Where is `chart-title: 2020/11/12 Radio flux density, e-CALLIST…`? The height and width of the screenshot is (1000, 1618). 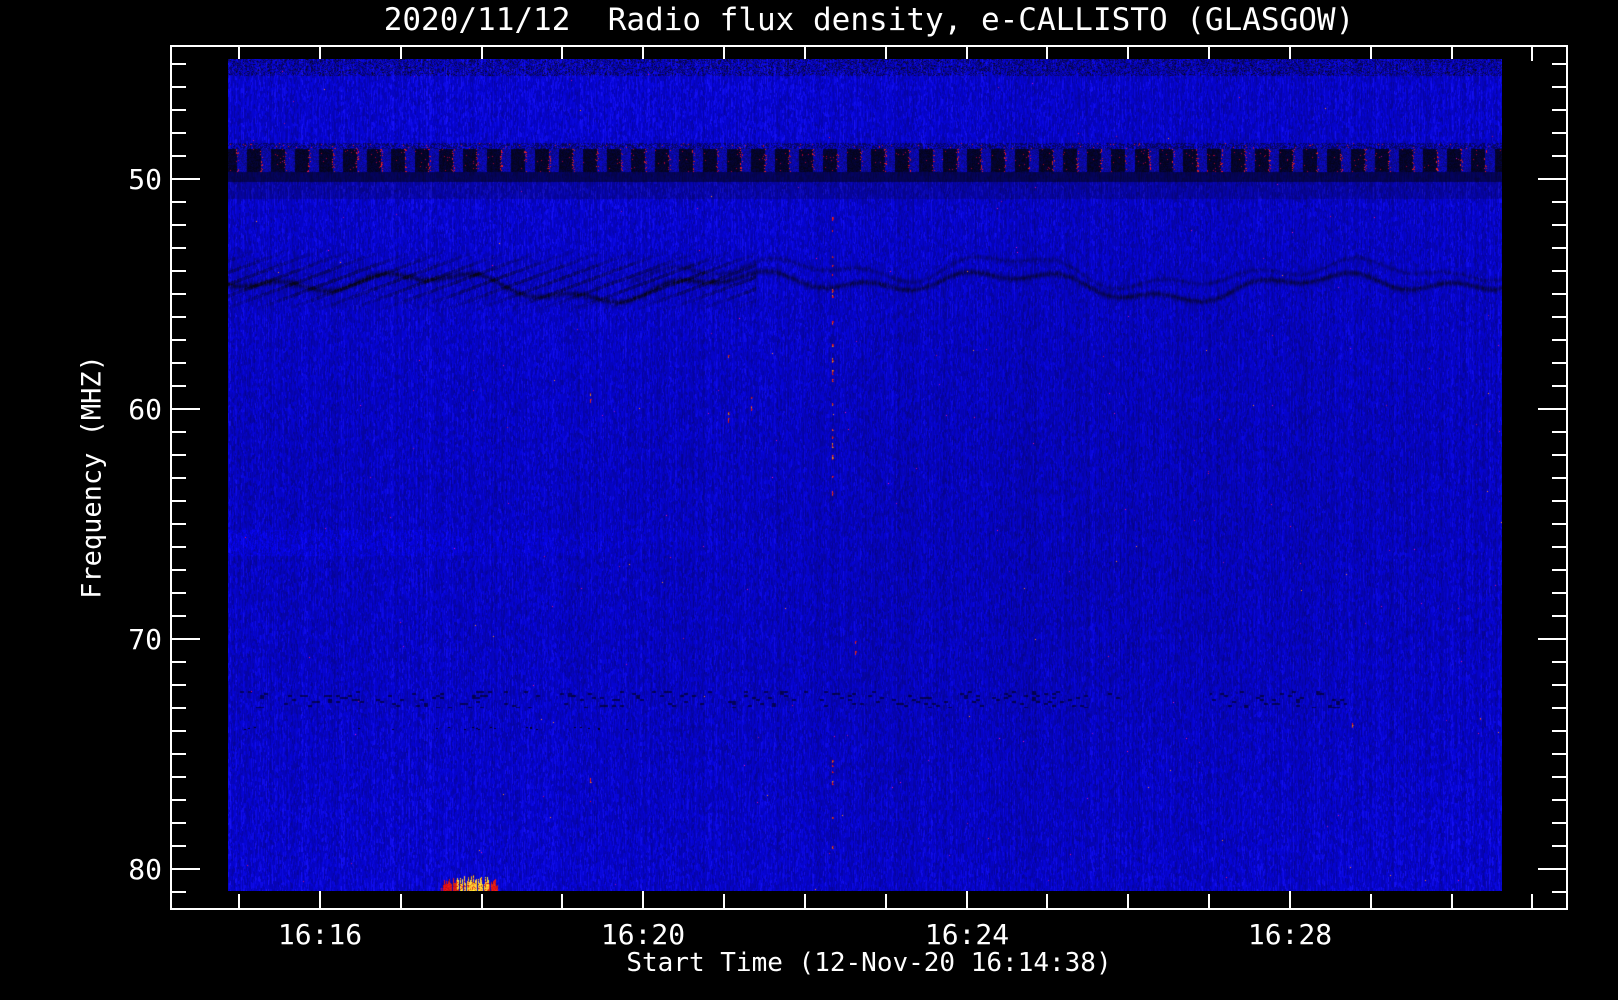 chart-title: 2020/11/12 Radio flux density, e-CALLIST… is located at coordinates (869, 20).